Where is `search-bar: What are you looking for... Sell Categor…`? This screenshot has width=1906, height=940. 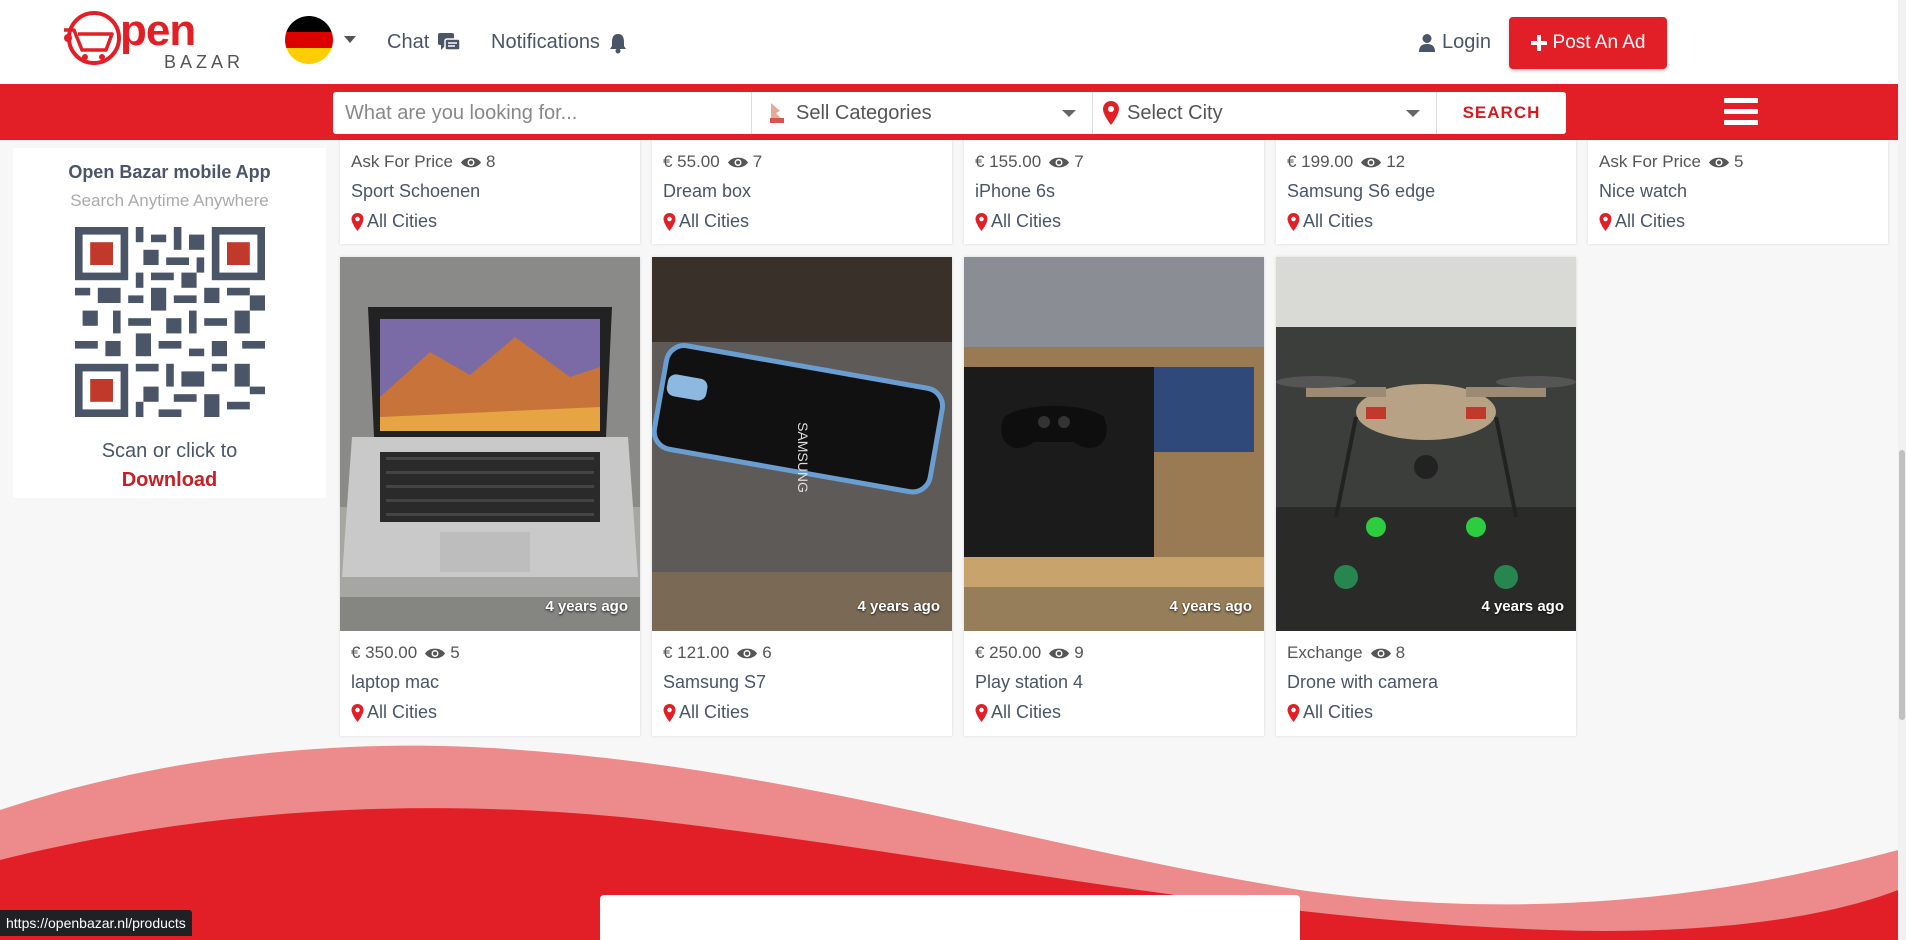
search-bar: What are you looking for... Sell Categor… is located at coordinates (949, 112).